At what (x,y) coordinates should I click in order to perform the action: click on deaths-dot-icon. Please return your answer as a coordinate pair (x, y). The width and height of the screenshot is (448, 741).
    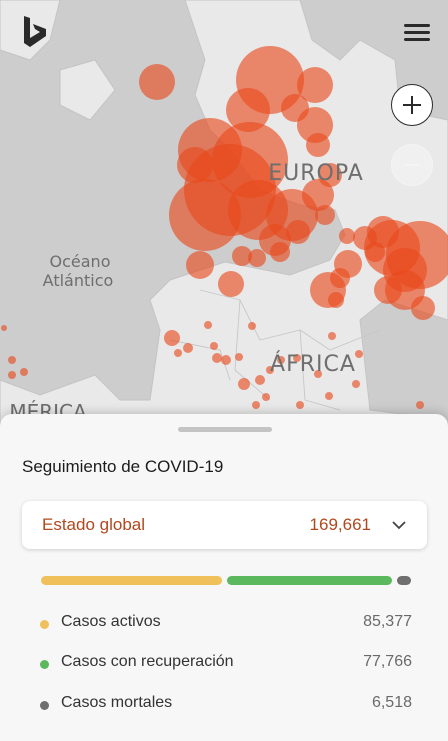
    Looking at the image, I should click on (44, 705).